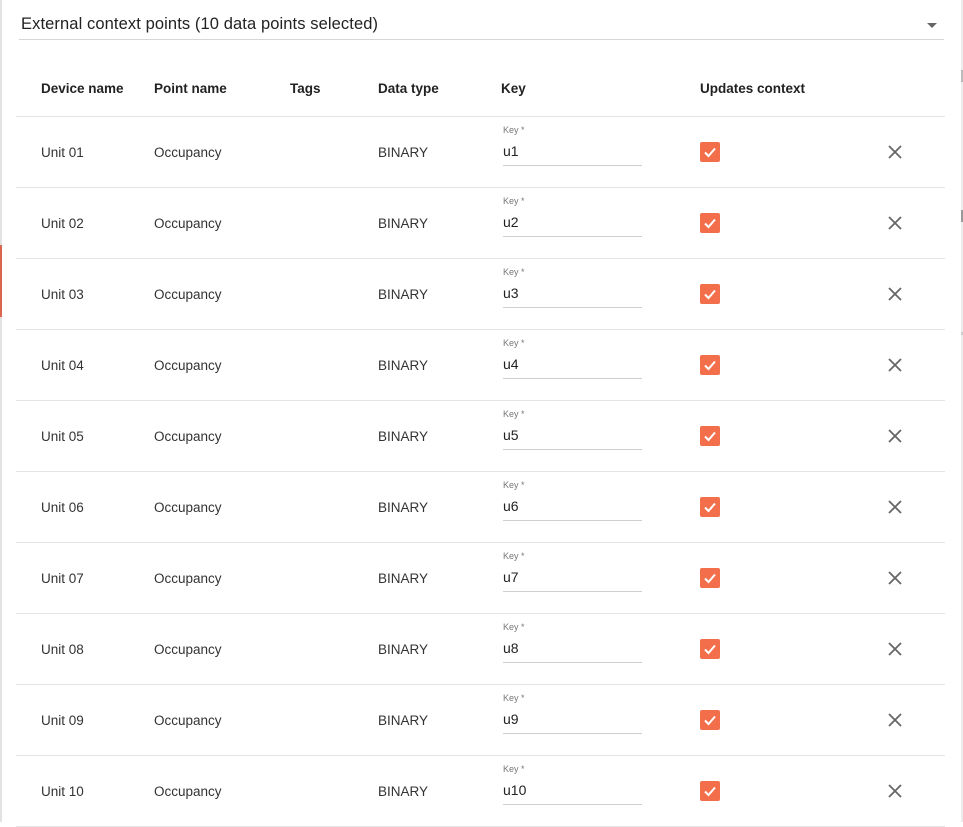 The image size is (963, 827). What do you see at coordinates (480, 152) in the screenshot?
I see `table-row: Unit 01 Occupancy BINARY Key *` at bounding box center [480, 152].